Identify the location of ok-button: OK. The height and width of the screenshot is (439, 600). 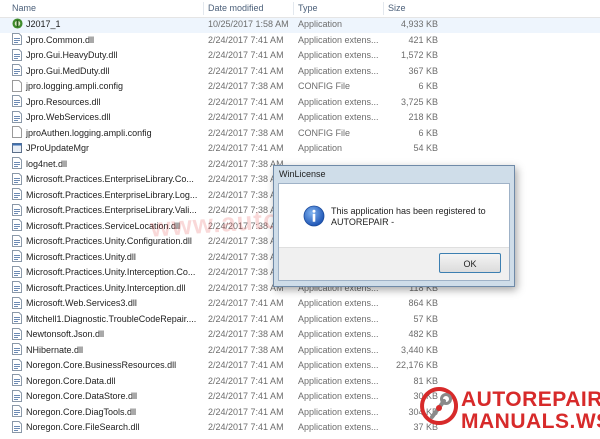
(470, 263).